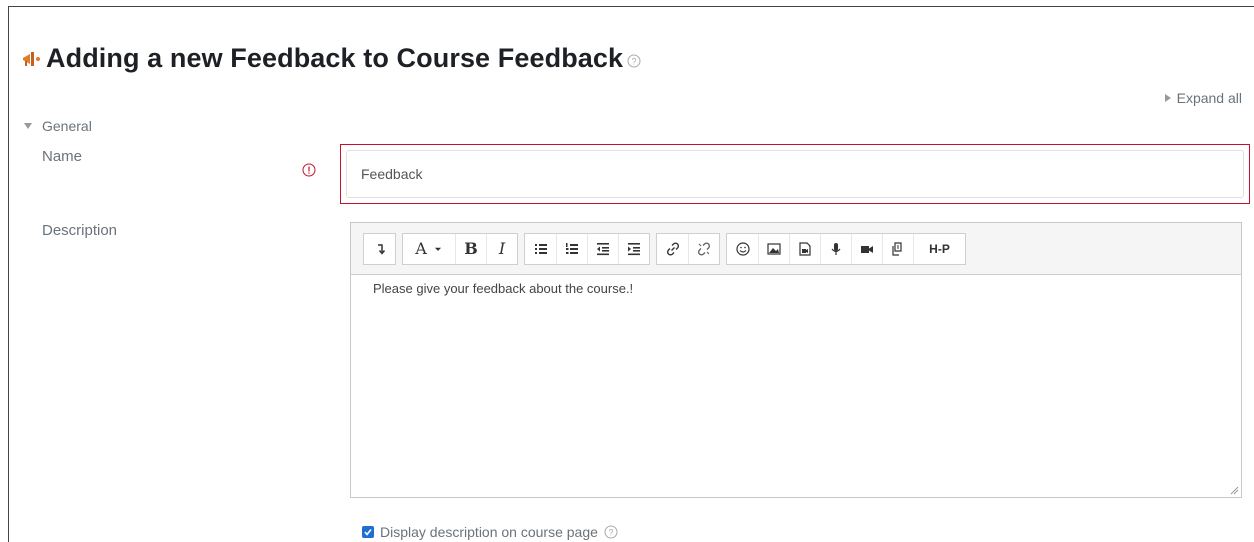 This screenshot has height=542, width=1254. I want to click on feedback-megaphone-icon, so click(31, 59).